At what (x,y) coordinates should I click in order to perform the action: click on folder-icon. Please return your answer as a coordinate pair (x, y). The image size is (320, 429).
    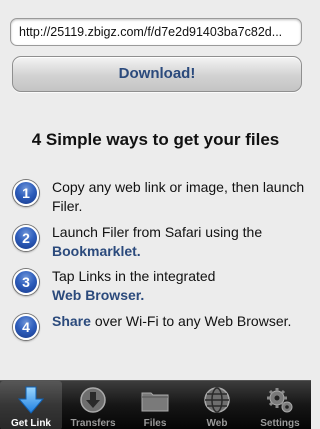
    Looking at the image, I should click on (155, 402).